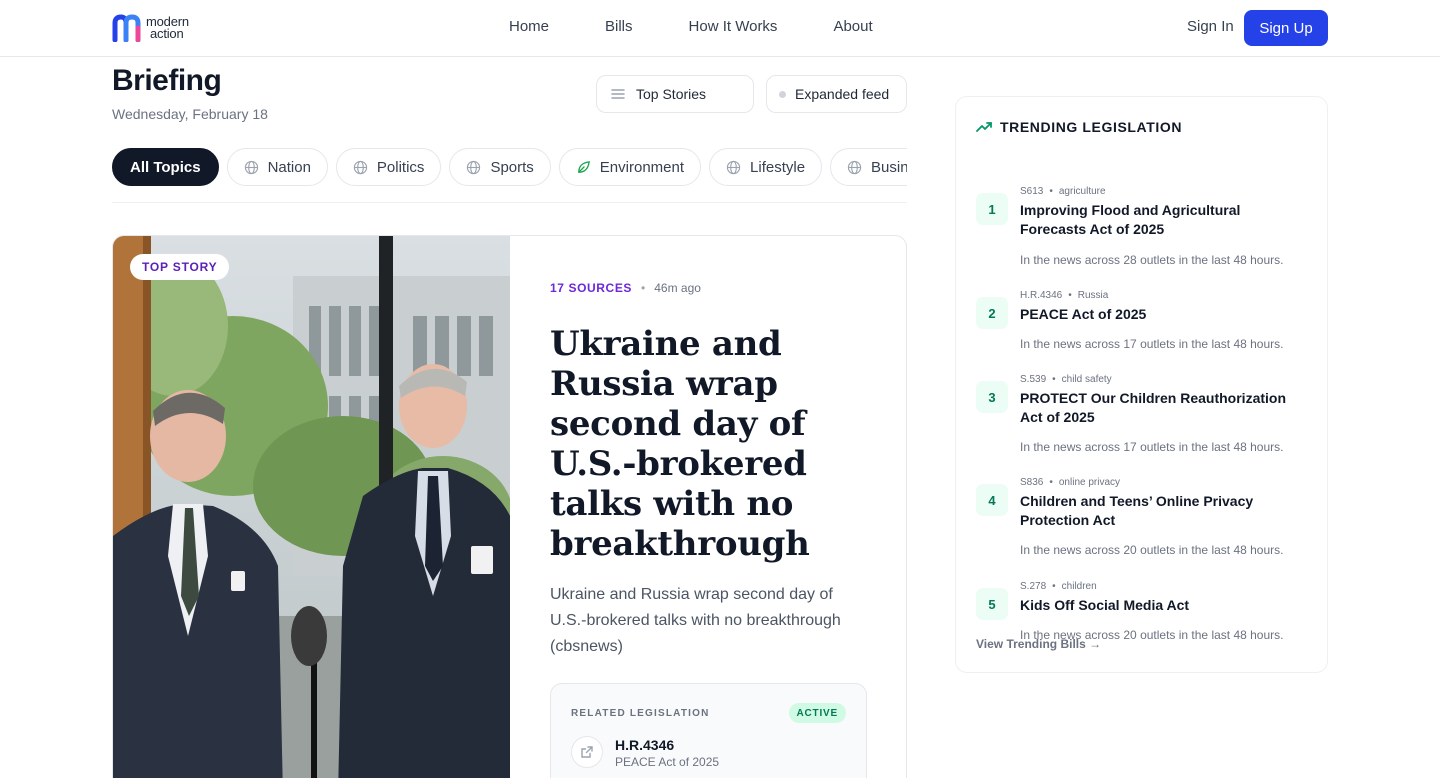 The width and height of the screenshot is (1440, 778). I want to click on logo-text: modern action, so click(167, 27).